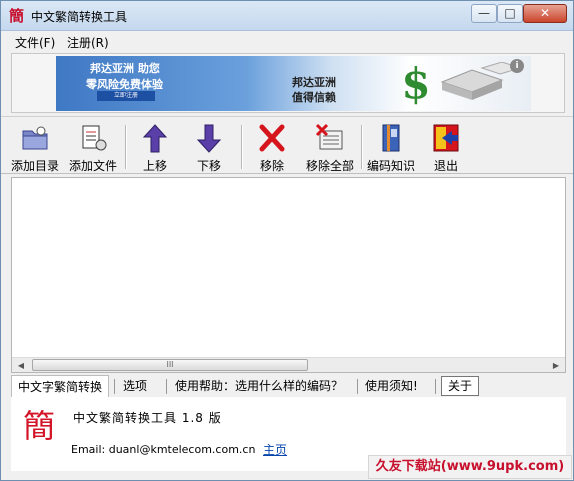 Image resolution: width=574 pixels, height=481 pixels. What do you see at coordinates (209, 138) in the screenshot?
I see `arrow-down-icon` at bounding box center [209, 138].